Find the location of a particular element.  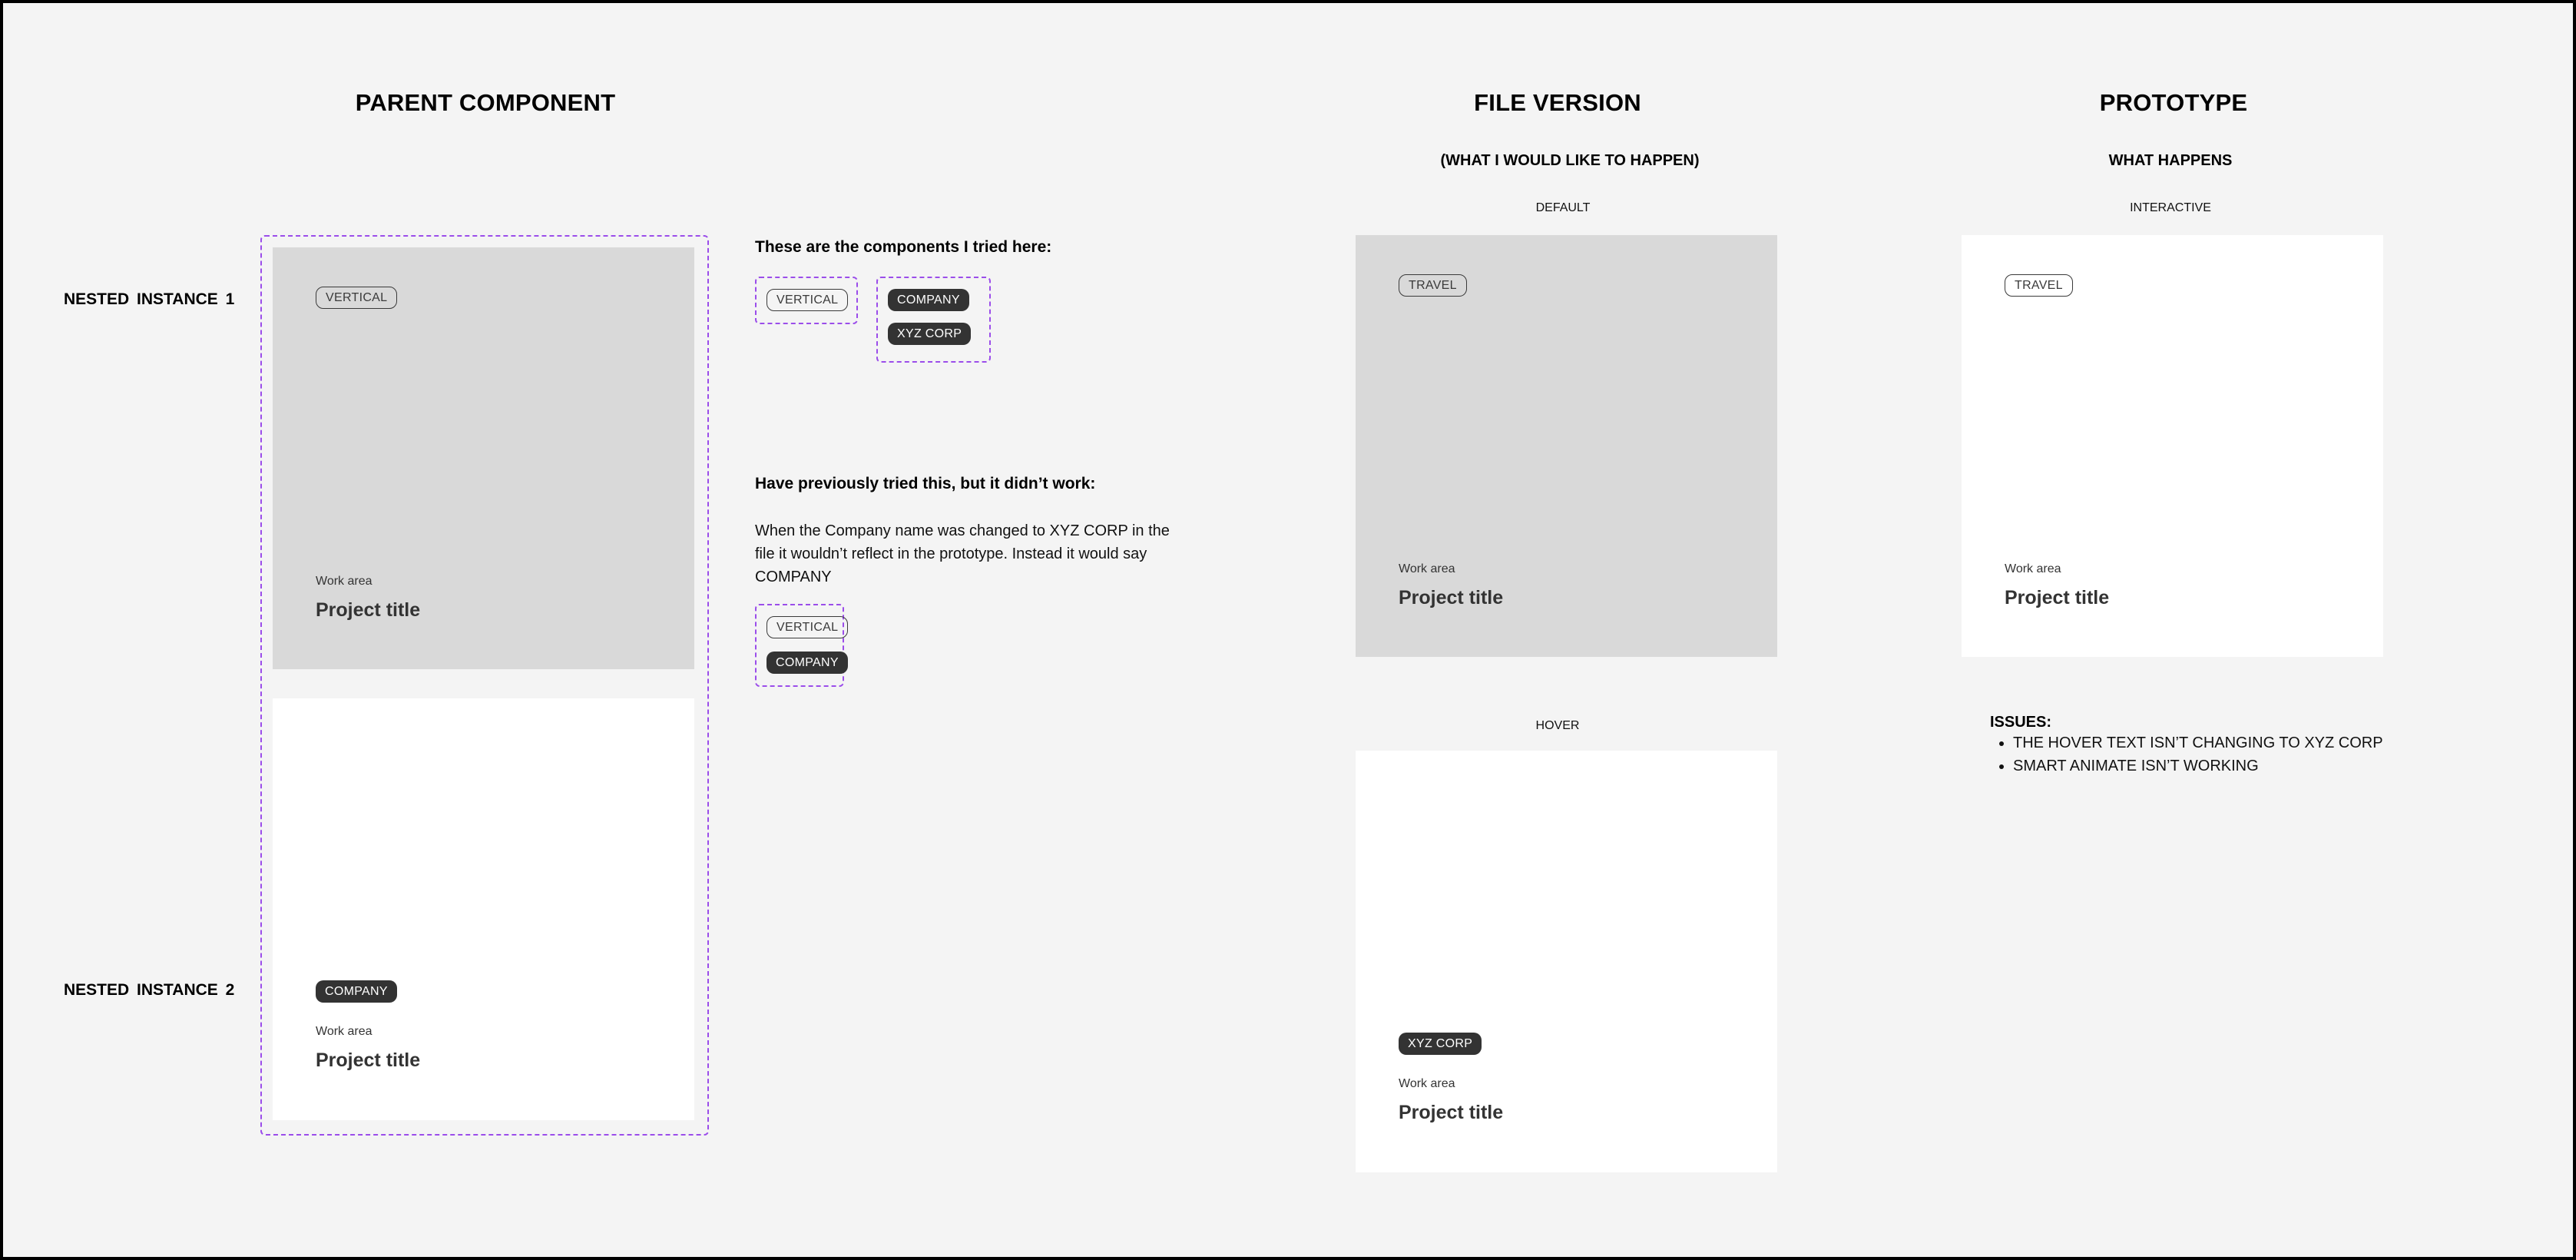

parent-card-instance-1: VERTICAL Work area Project title is located at coordinates (484, 458).